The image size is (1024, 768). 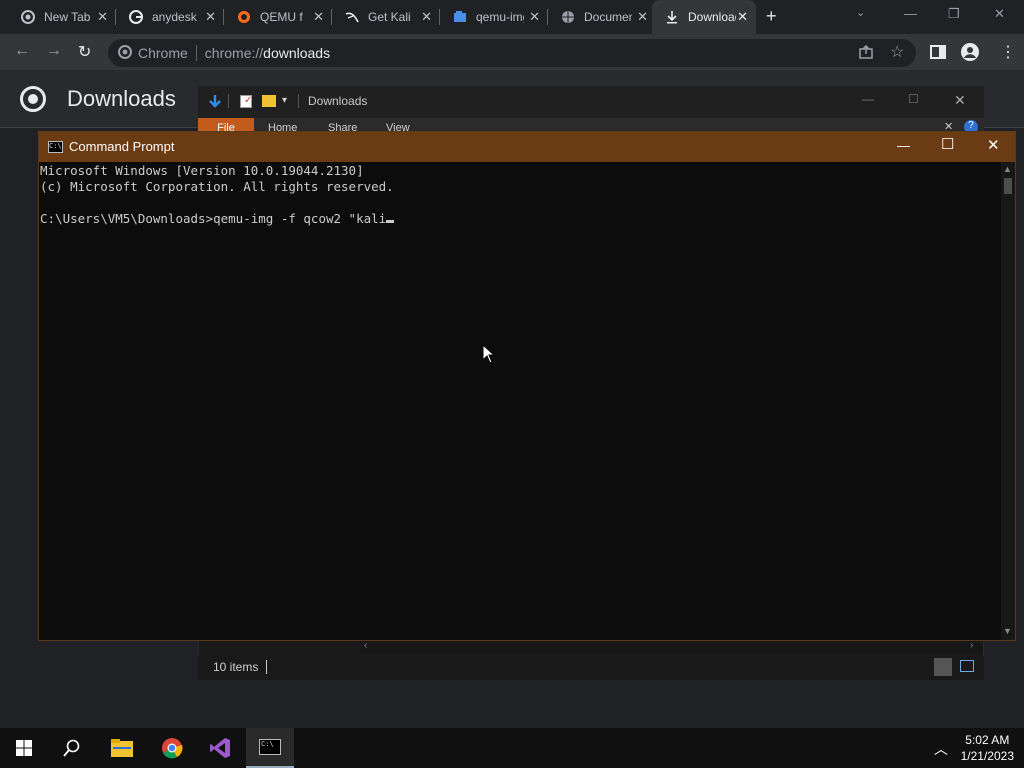 I want to click on quick-access-dropdown-icon: ▾, so click(x=284, y=100).